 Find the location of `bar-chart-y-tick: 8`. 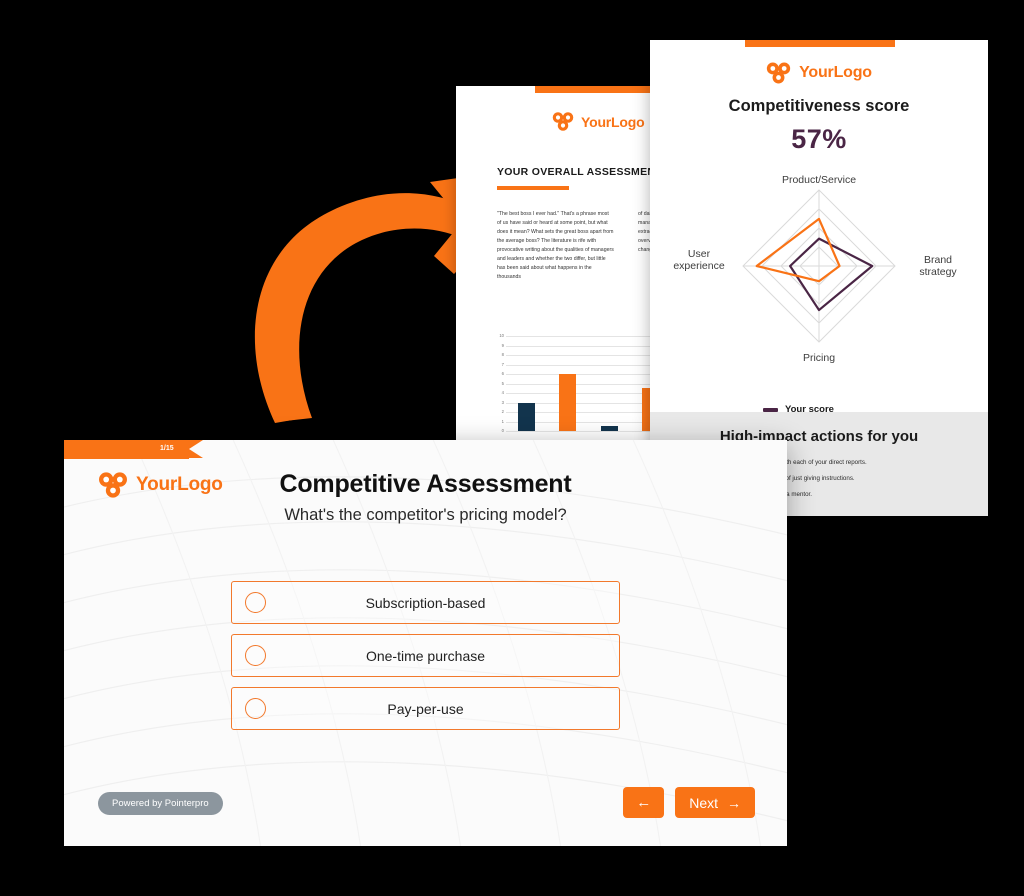

bar-chart-y-tick: 8 is located at coordinates (502, 354).